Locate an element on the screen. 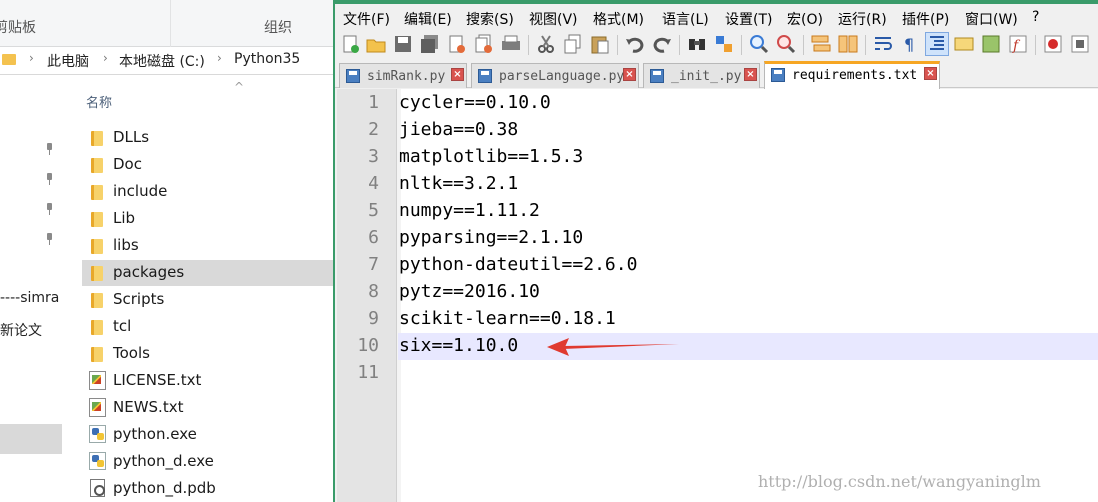 The image size is (1098, 502). code-line-4: nltk==3.2.1 is located at coordinates (459, 183).